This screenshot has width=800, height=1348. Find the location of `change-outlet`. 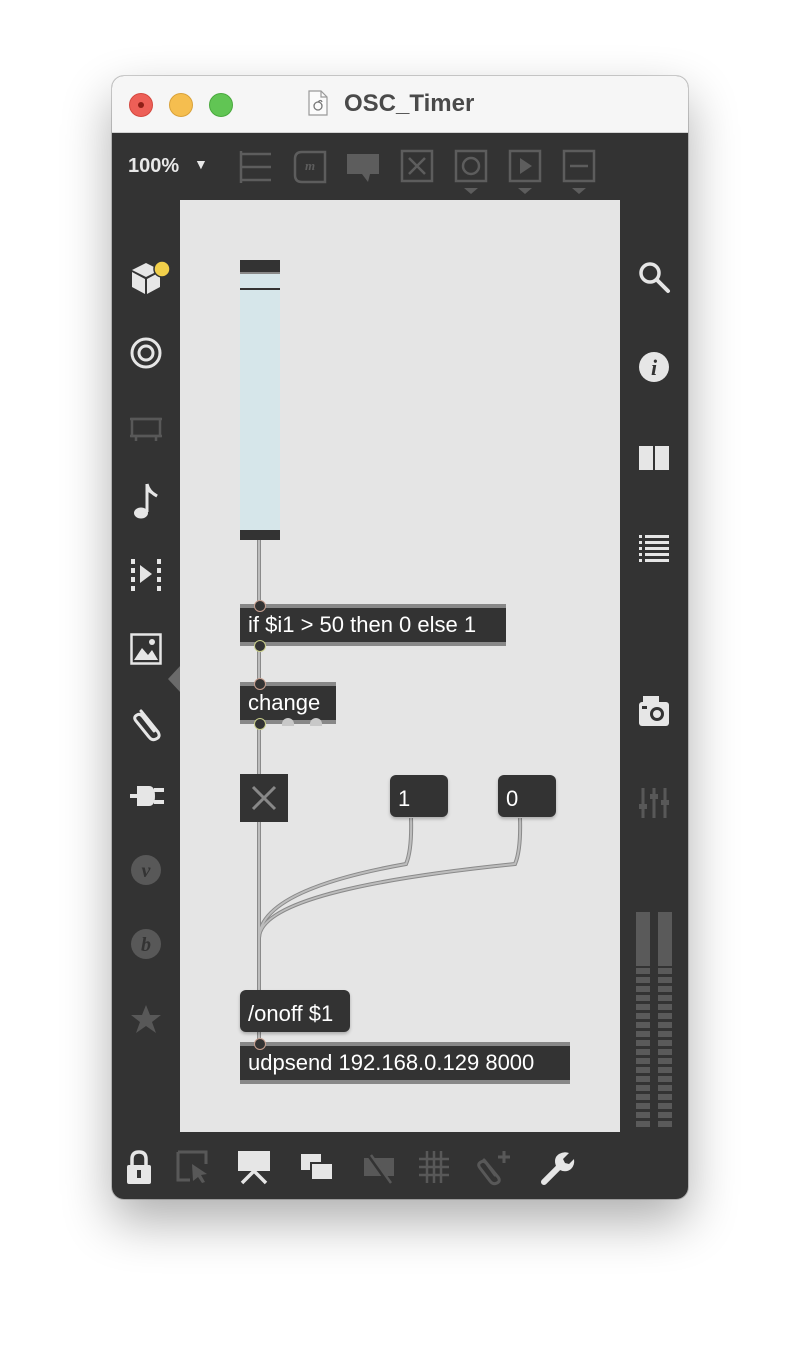

change-outlet is located at coordinates (260, 724).